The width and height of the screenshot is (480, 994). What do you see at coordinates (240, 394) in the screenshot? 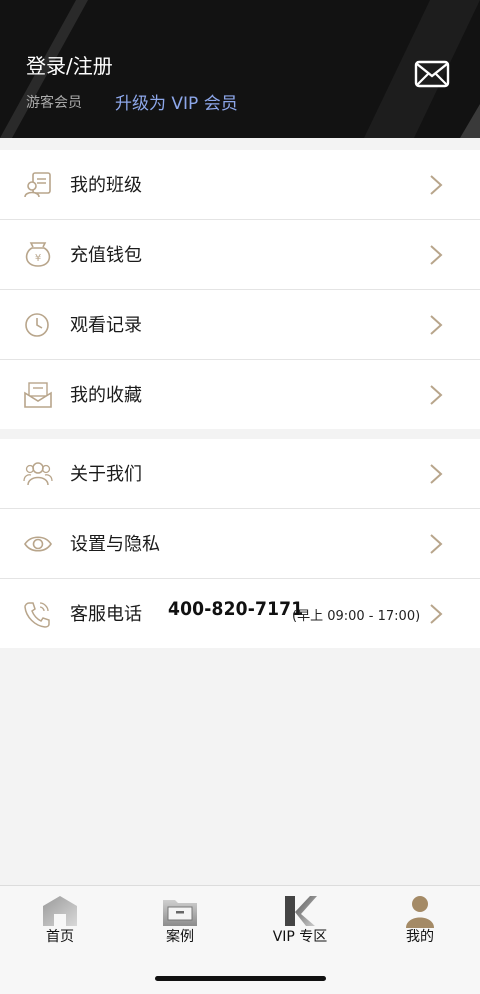
I see `menu-item-favorites: 我的收藏` at bounding box center [240, 394].